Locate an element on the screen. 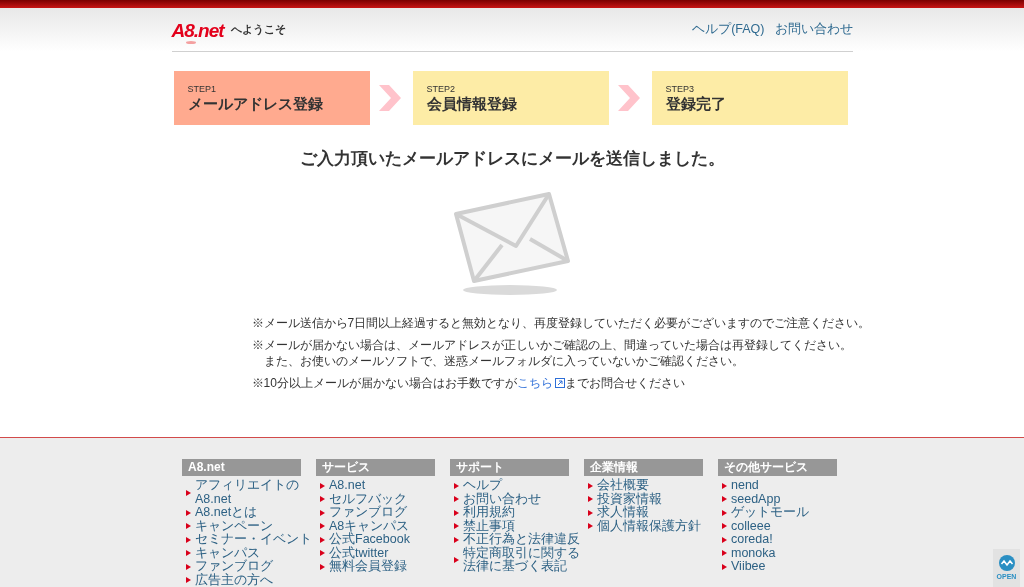 The height and width of the screenshot is (587, 1024). footer-link: 会社概要 is located at coordinates (656, 486).